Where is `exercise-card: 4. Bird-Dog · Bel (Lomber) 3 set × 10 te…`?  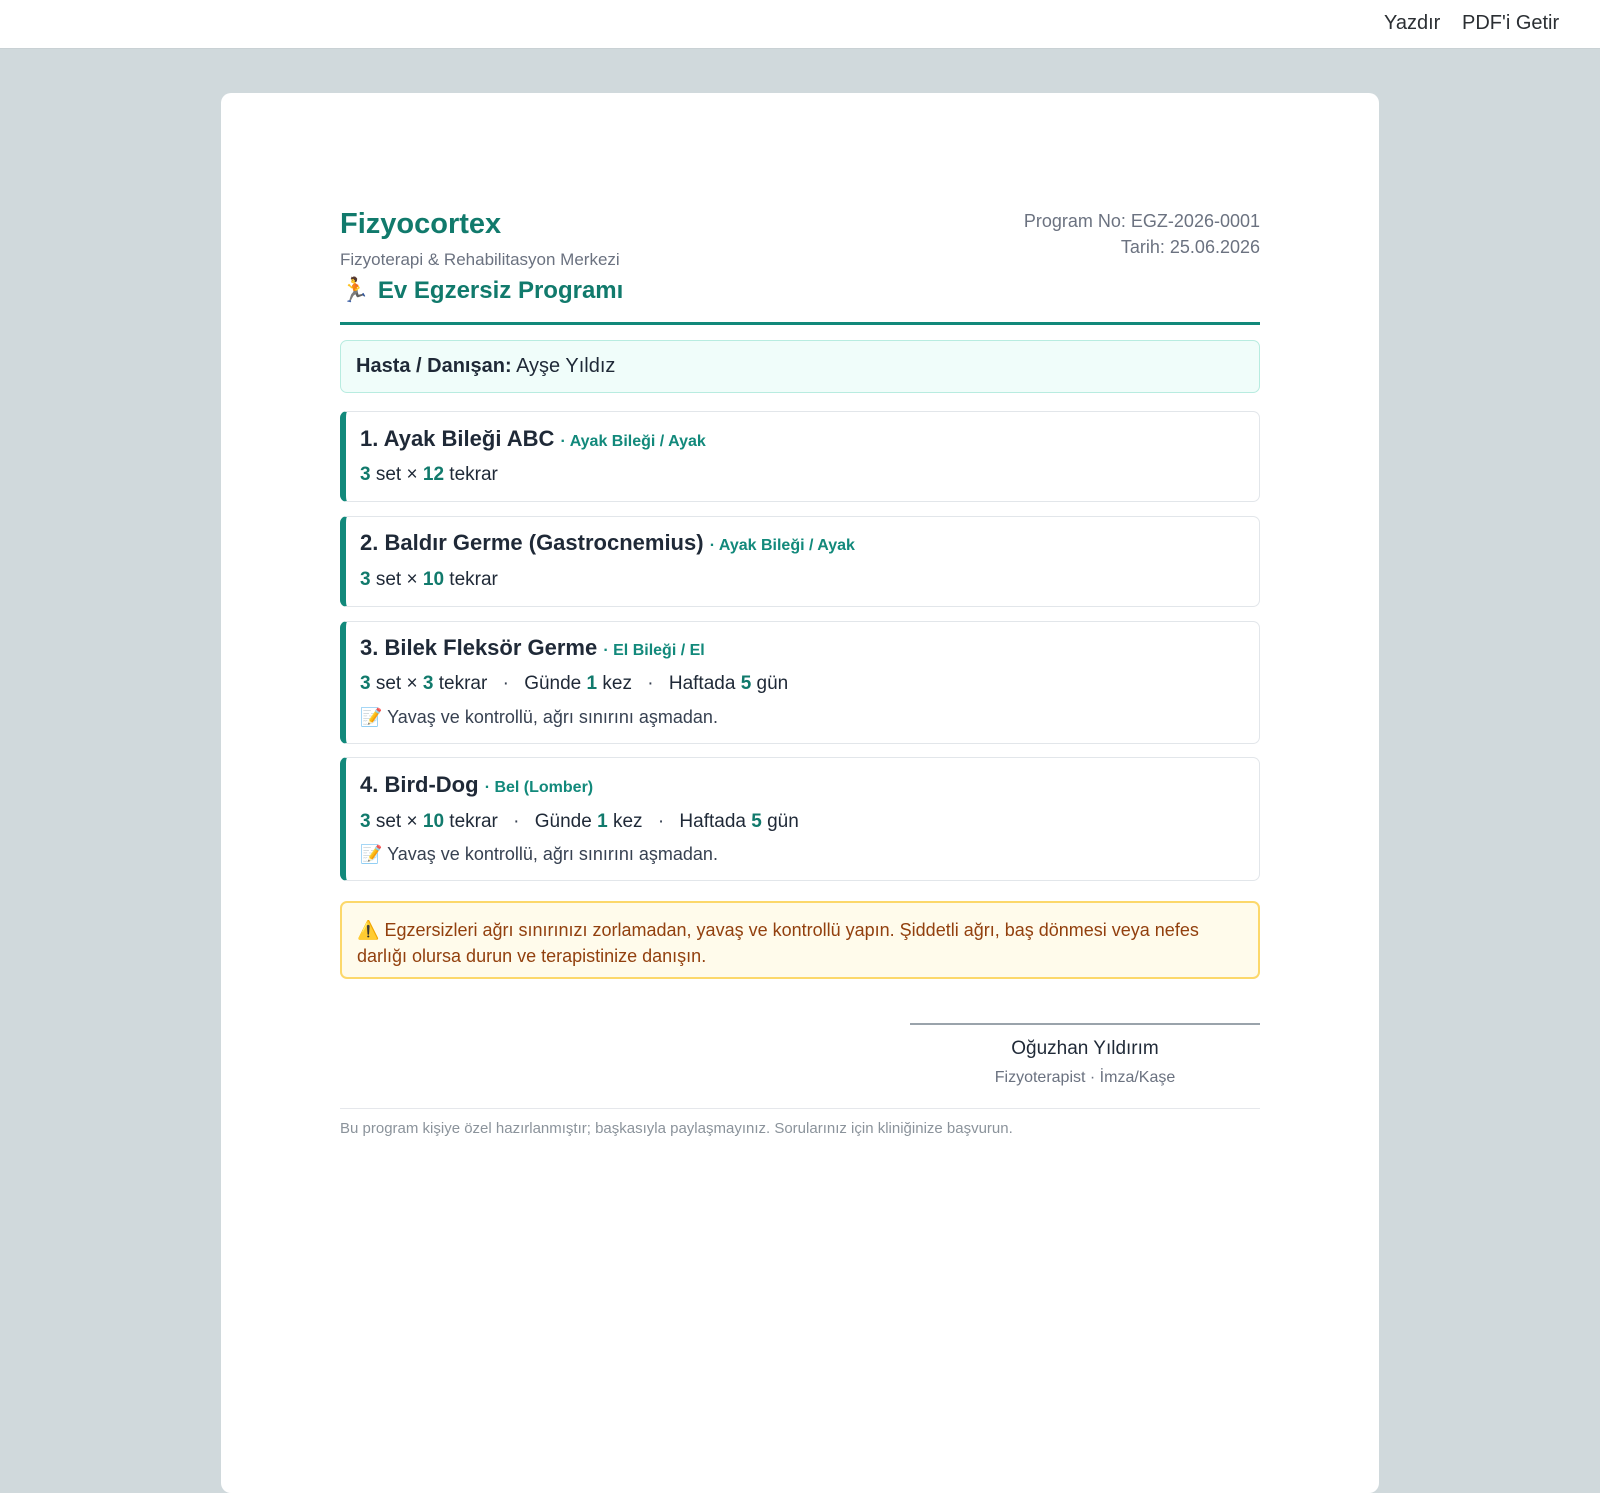 exercise-card: 4. Bird-Dog · Bel (Lomber) 3 set × 10 te… is located at coordinates (800, 819).